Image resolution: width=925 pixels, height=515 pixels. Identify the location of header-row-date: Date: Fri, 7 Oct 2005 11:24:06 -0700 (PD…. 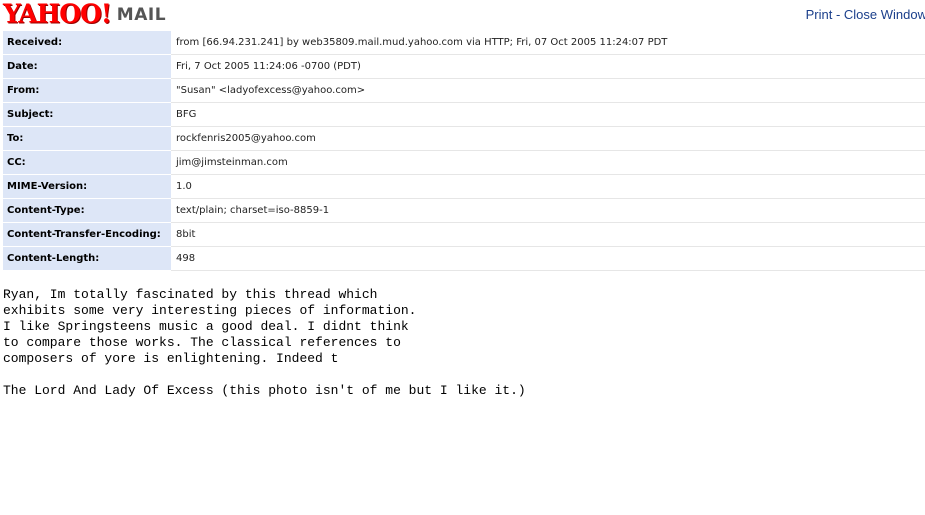
(464, 66).